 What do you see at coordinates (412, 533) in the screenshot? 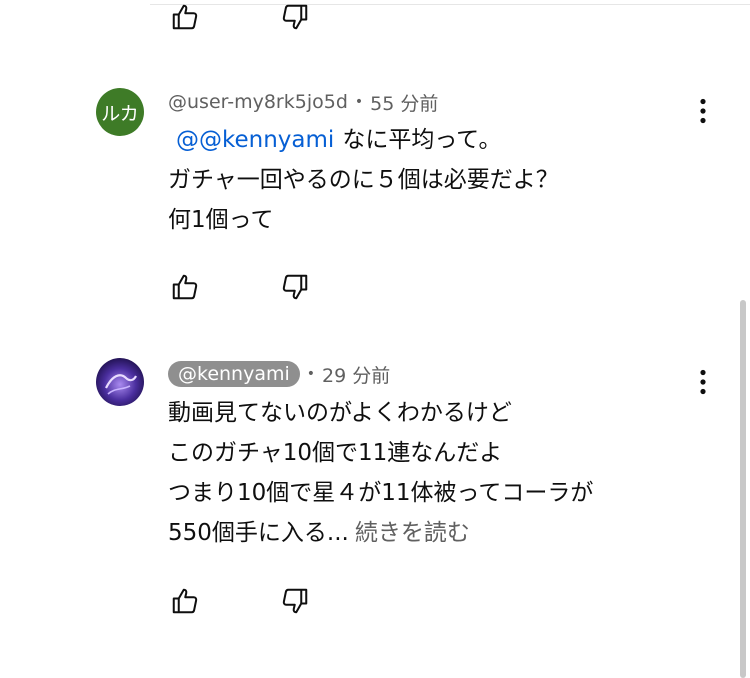
I see `read-more-link: 続きを読む` at bounding box center [412, 533].